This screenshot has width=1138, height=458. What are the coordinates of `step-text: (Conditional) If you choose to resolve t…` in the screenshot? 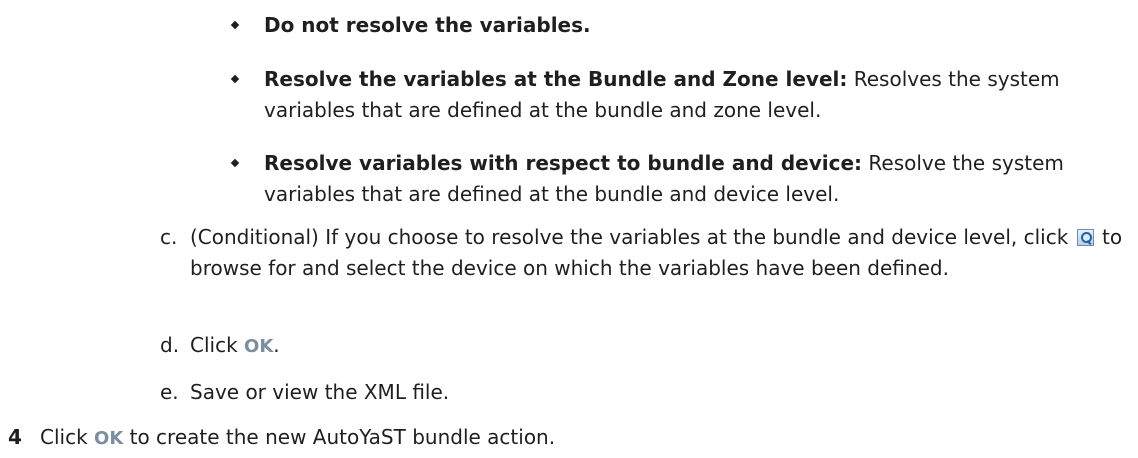 It's located at (660, 253).